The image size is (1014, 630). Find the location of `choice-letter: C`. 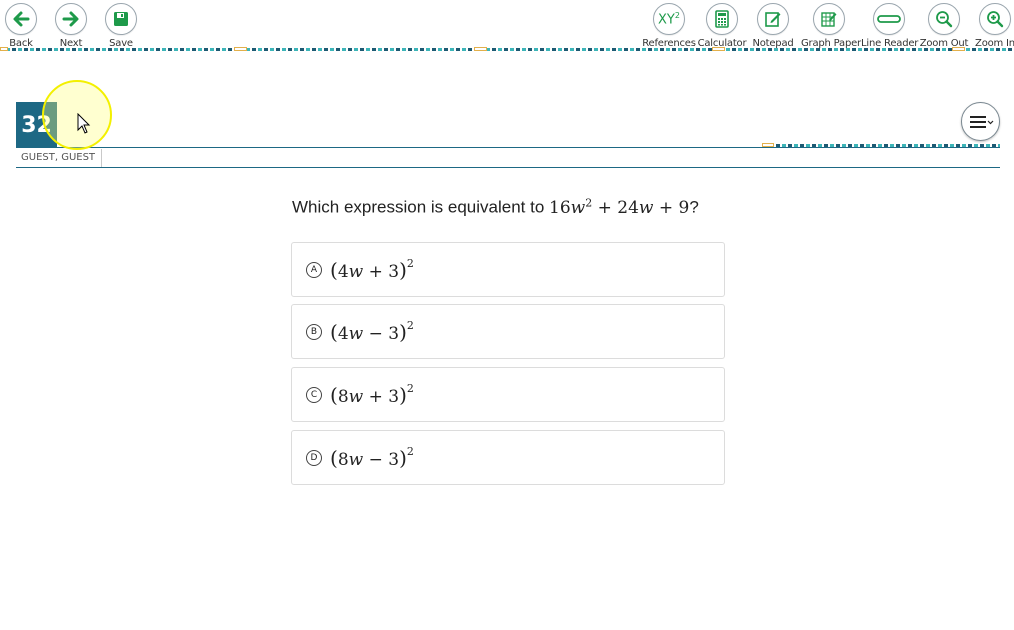

choice-letter: C is located at coordinates (314, 395).